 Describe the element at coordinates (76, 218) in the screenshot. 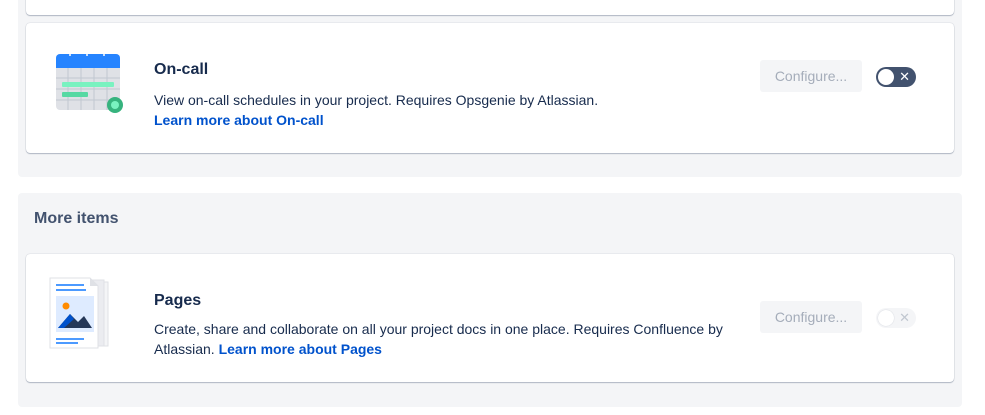

I see `more-items-heading: More items` at that location.